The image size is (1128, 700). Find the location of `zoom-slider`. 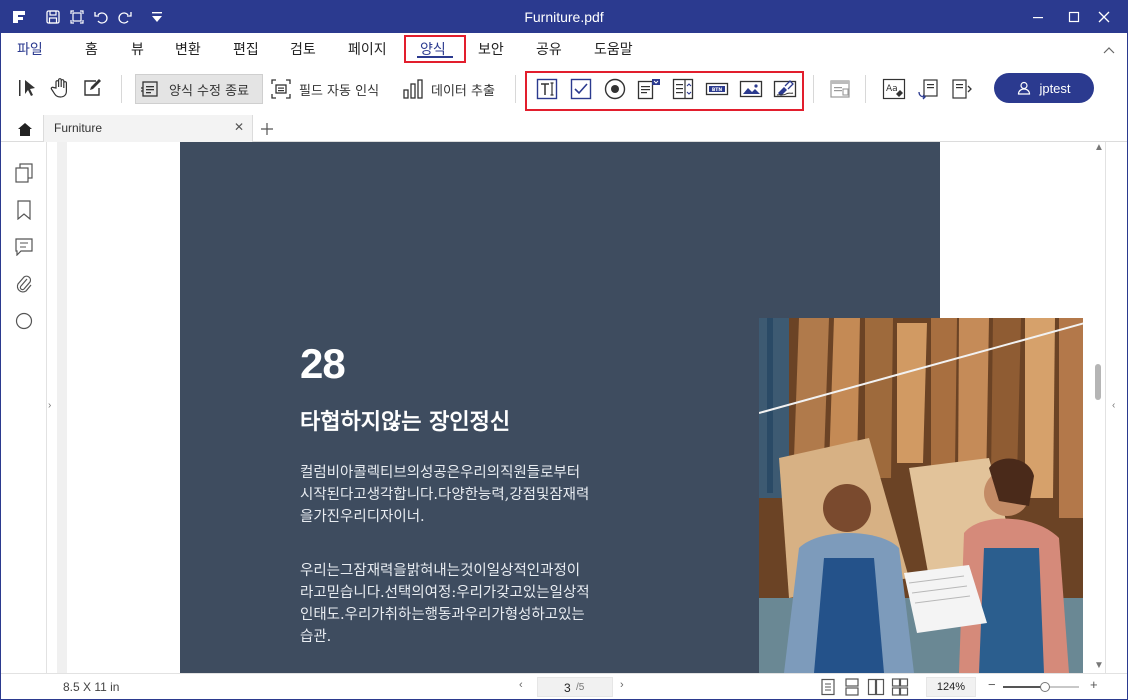

zoom-slider is located at coordinates (1041, 687).